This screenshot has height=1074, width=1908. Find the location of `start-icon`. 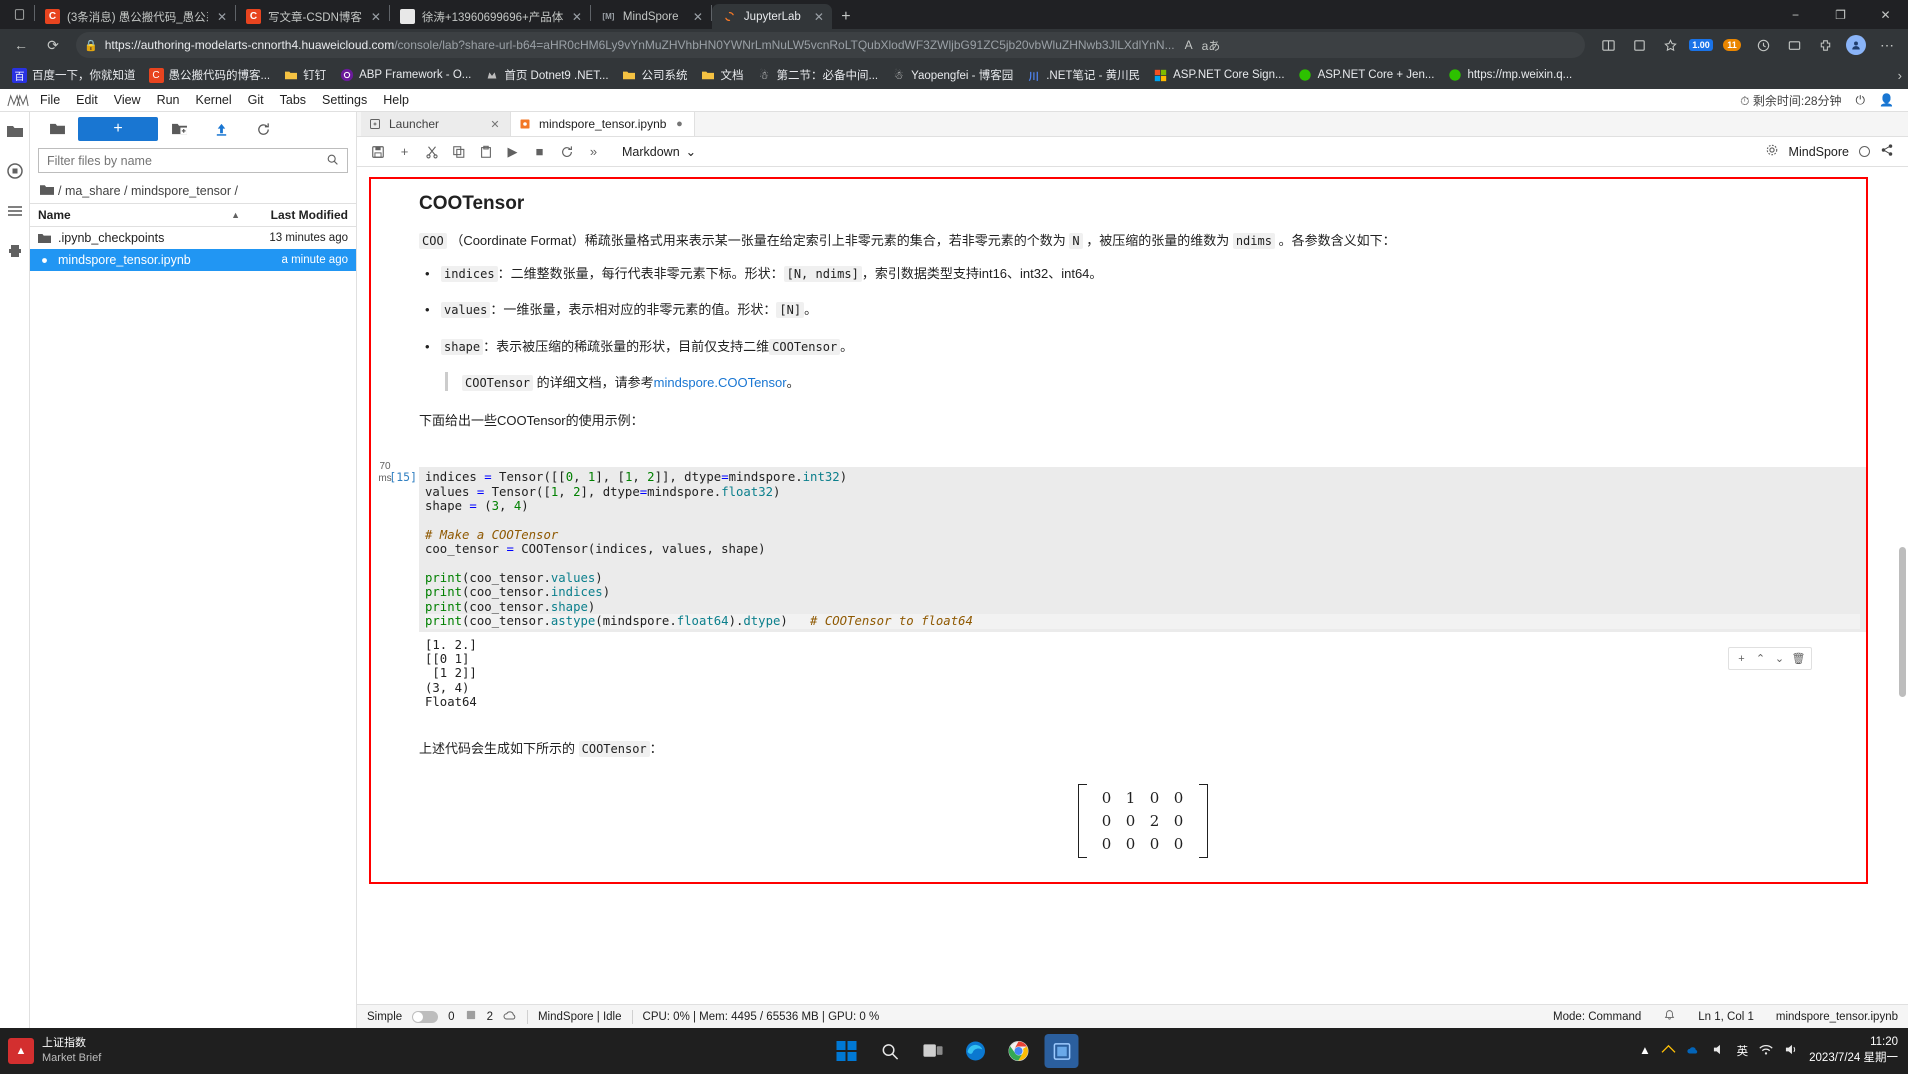

start-icon is located at coordinates (847, 1051).